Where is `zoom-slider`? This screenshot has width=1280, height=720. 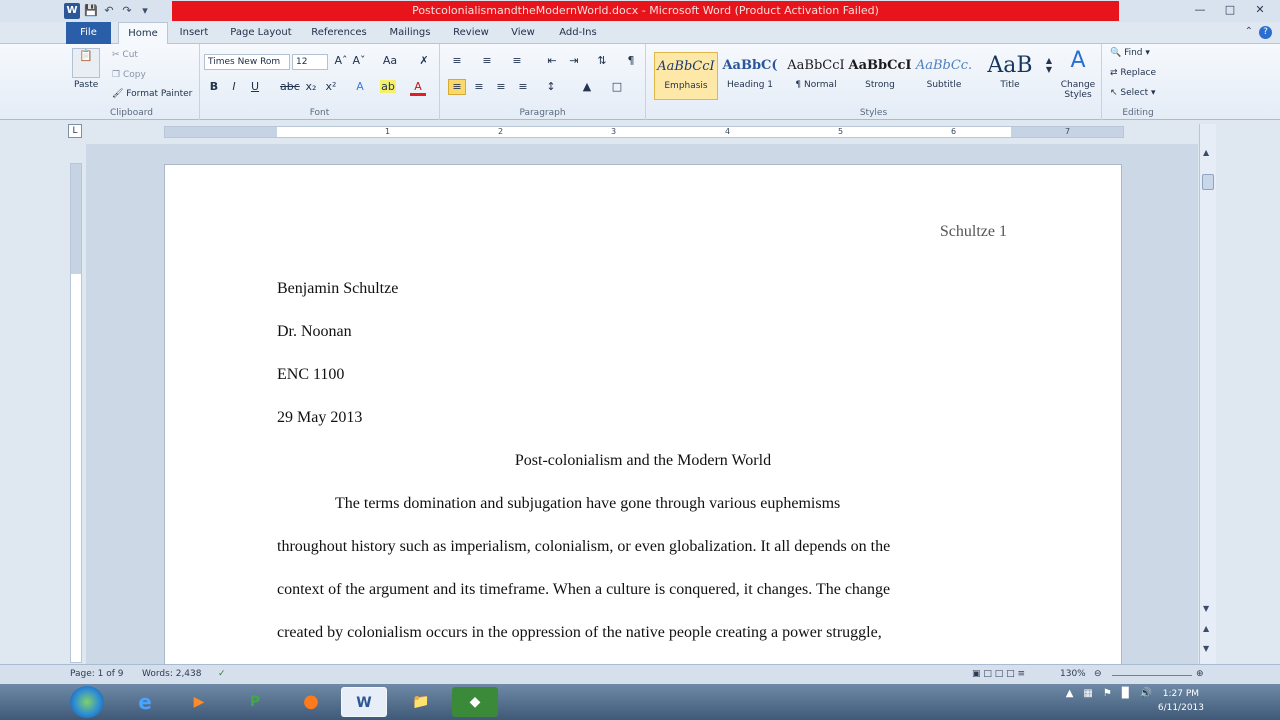
zoom-slider is located at coordinates (1152, 675).